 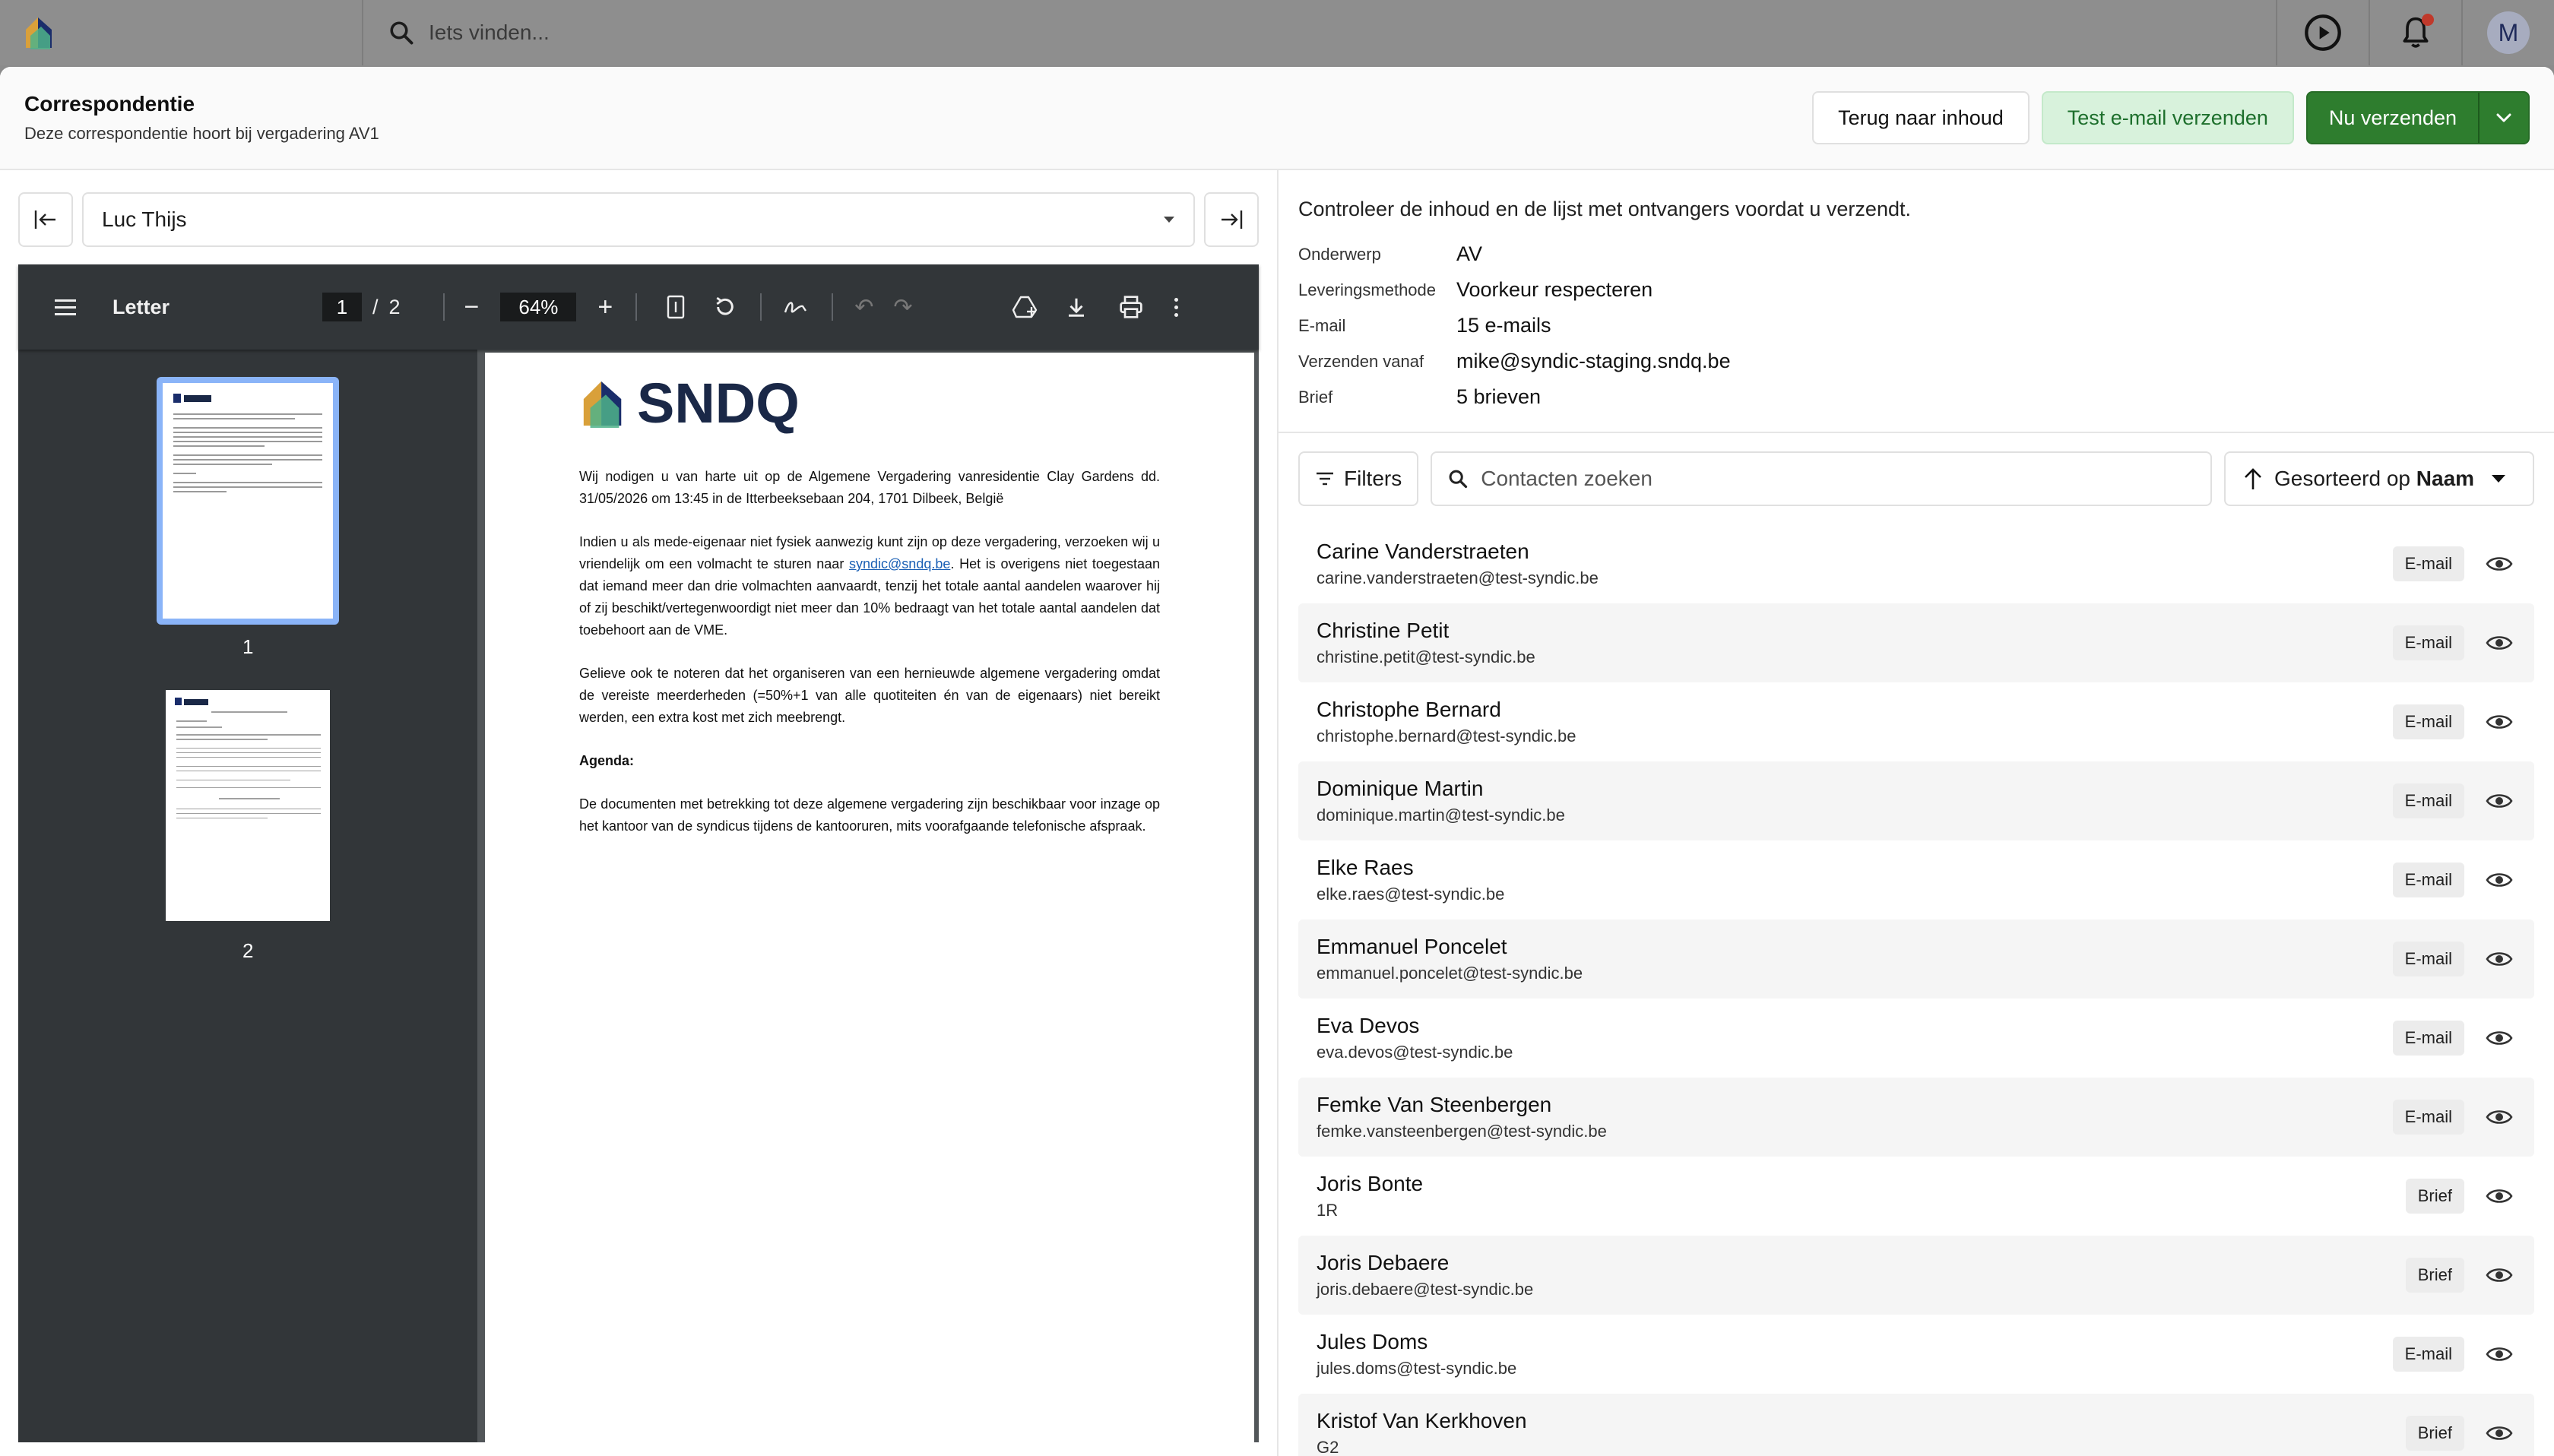 What do you see at coordinates (472, 307) in the screenshot?
I see `zoom-out-button: −` at bounding box center [472, 307].